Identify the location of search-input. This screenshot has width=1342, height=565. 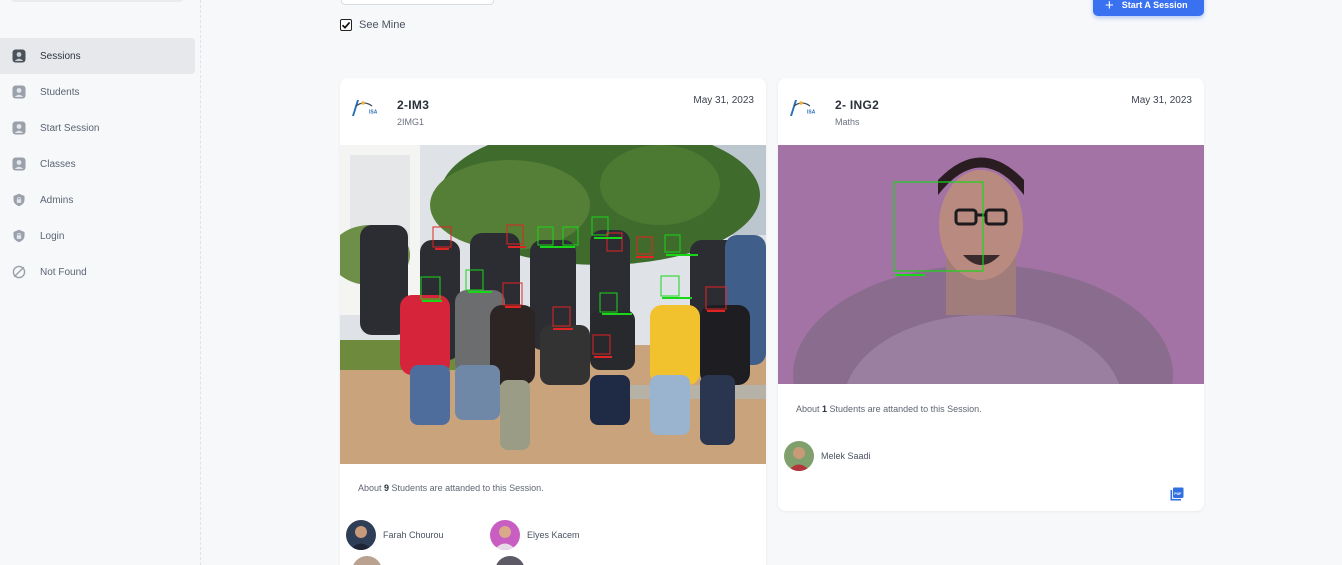
(417, 2).